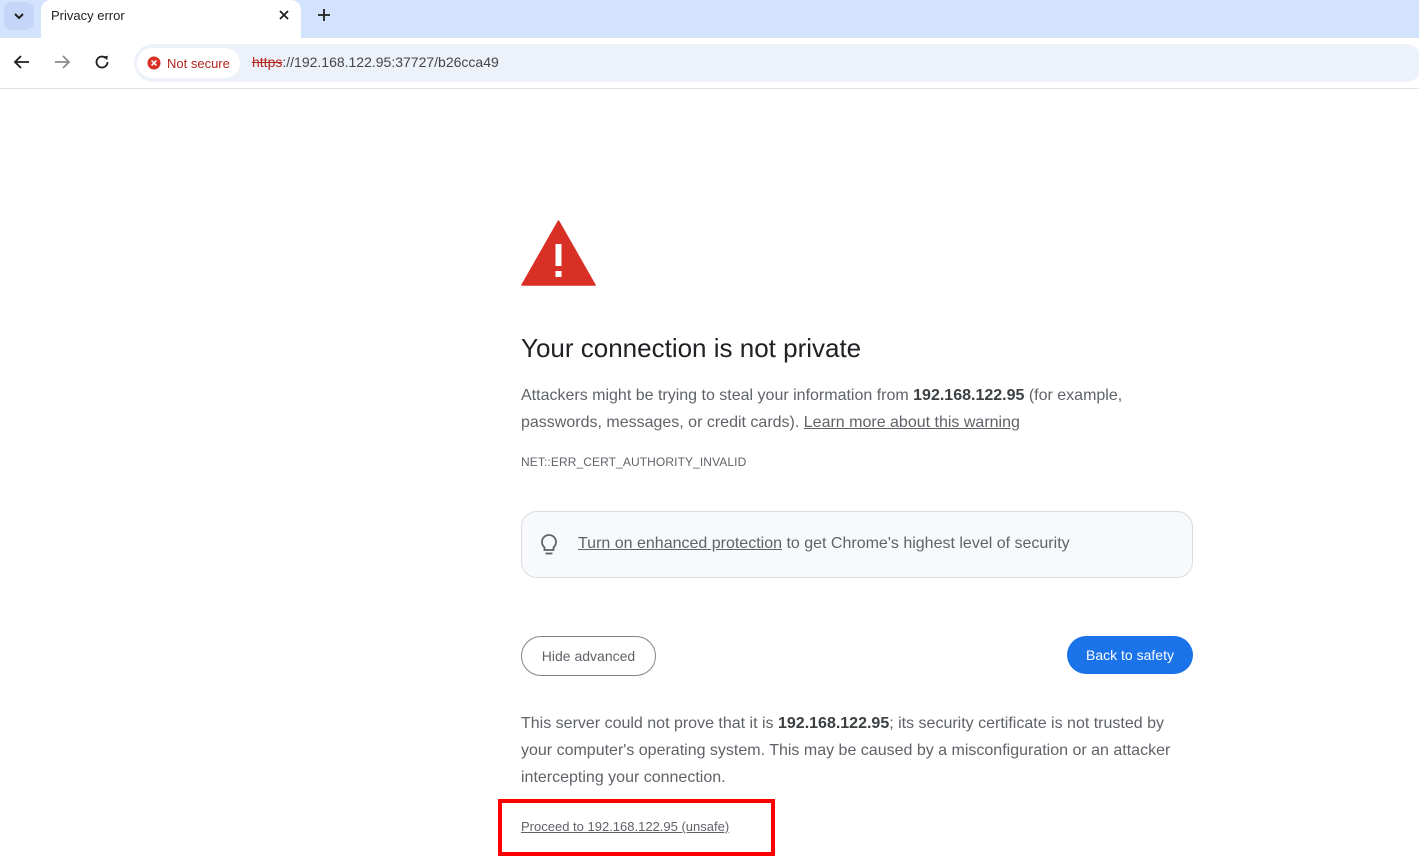 This screenshot has width=1419, height=863. Describe the element at coordinates (558, 253) in the screenshot. I see `warning-triangle-icon` at that location.